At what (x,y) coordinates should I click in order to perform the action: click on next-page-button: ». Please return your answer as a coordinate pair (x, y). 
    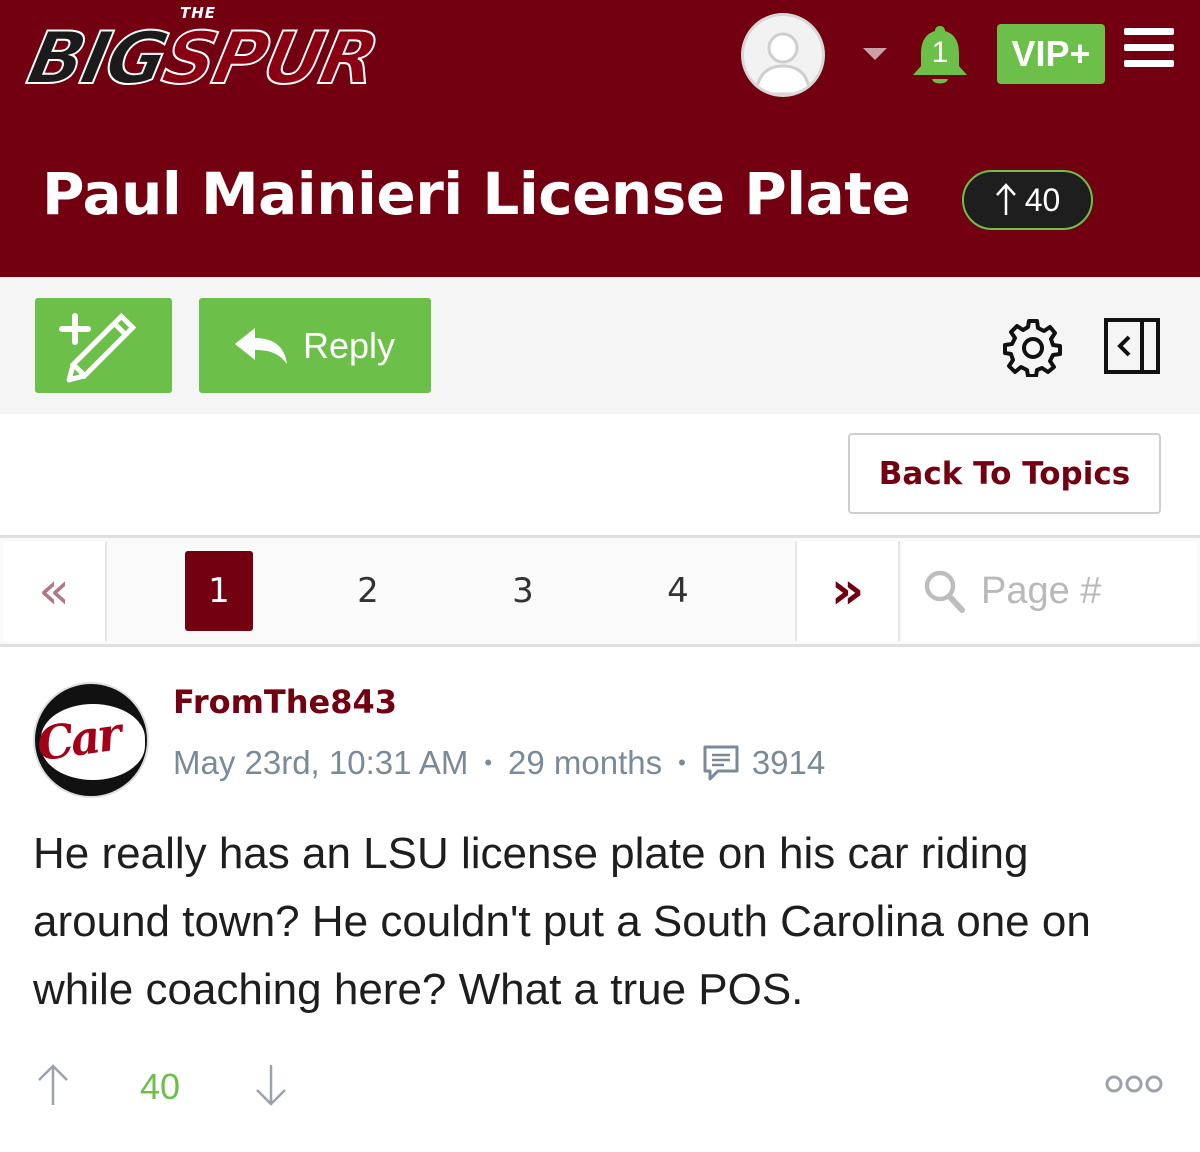
    Looking at the image, I should click on (847, 591).